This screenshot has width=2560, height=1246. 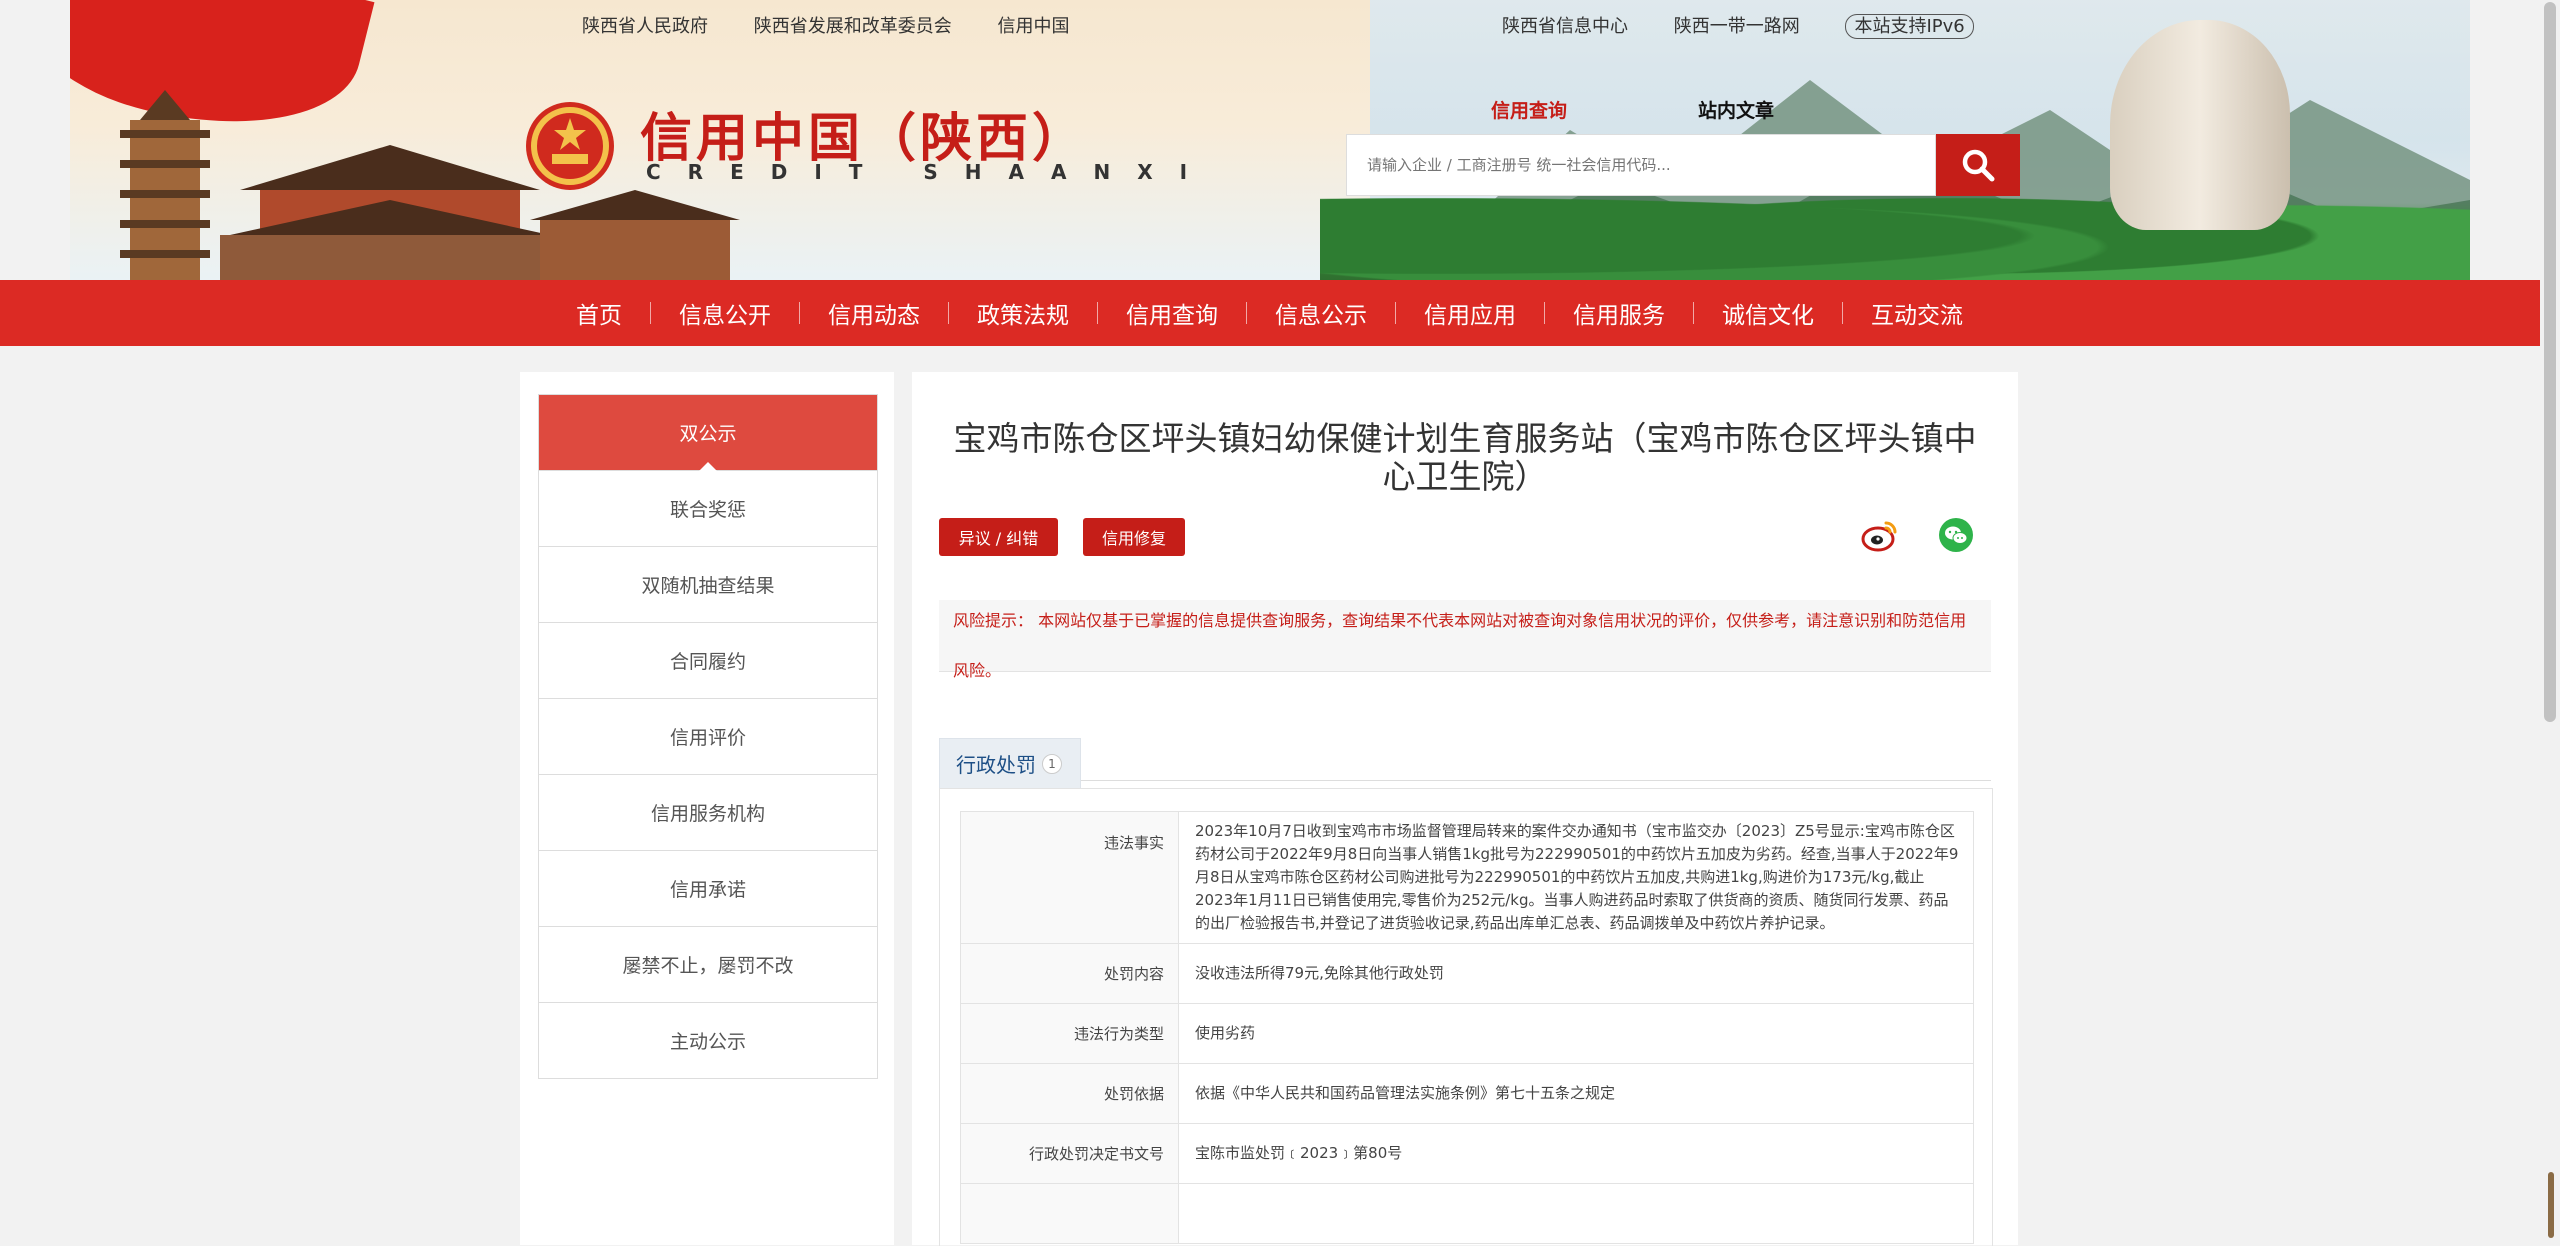 I want to click on nav-integrity-culture: 诚信文化, so click(x=1768, y=313).